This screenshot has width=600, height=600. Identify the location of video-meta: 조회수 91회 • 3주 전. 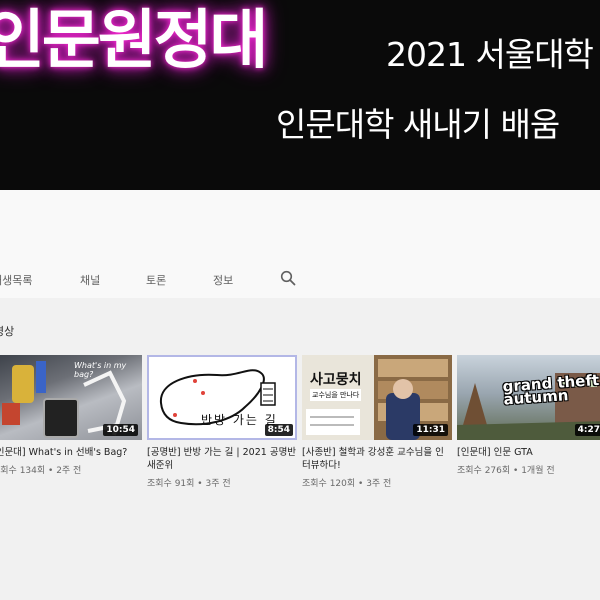
(189, 484).